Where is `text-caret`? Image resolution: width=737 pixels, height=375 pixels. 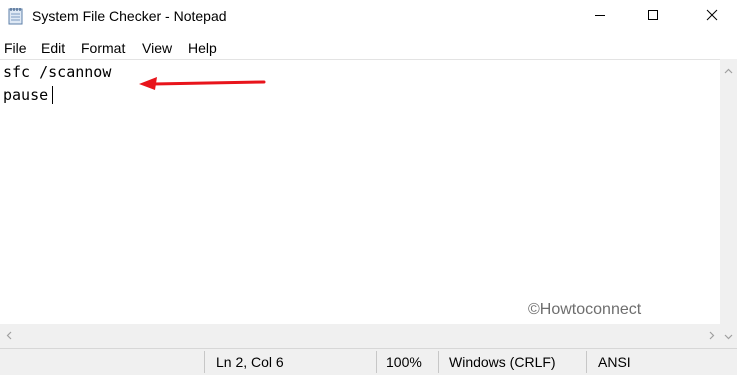 text-caret is located at coordinates (52, 95).